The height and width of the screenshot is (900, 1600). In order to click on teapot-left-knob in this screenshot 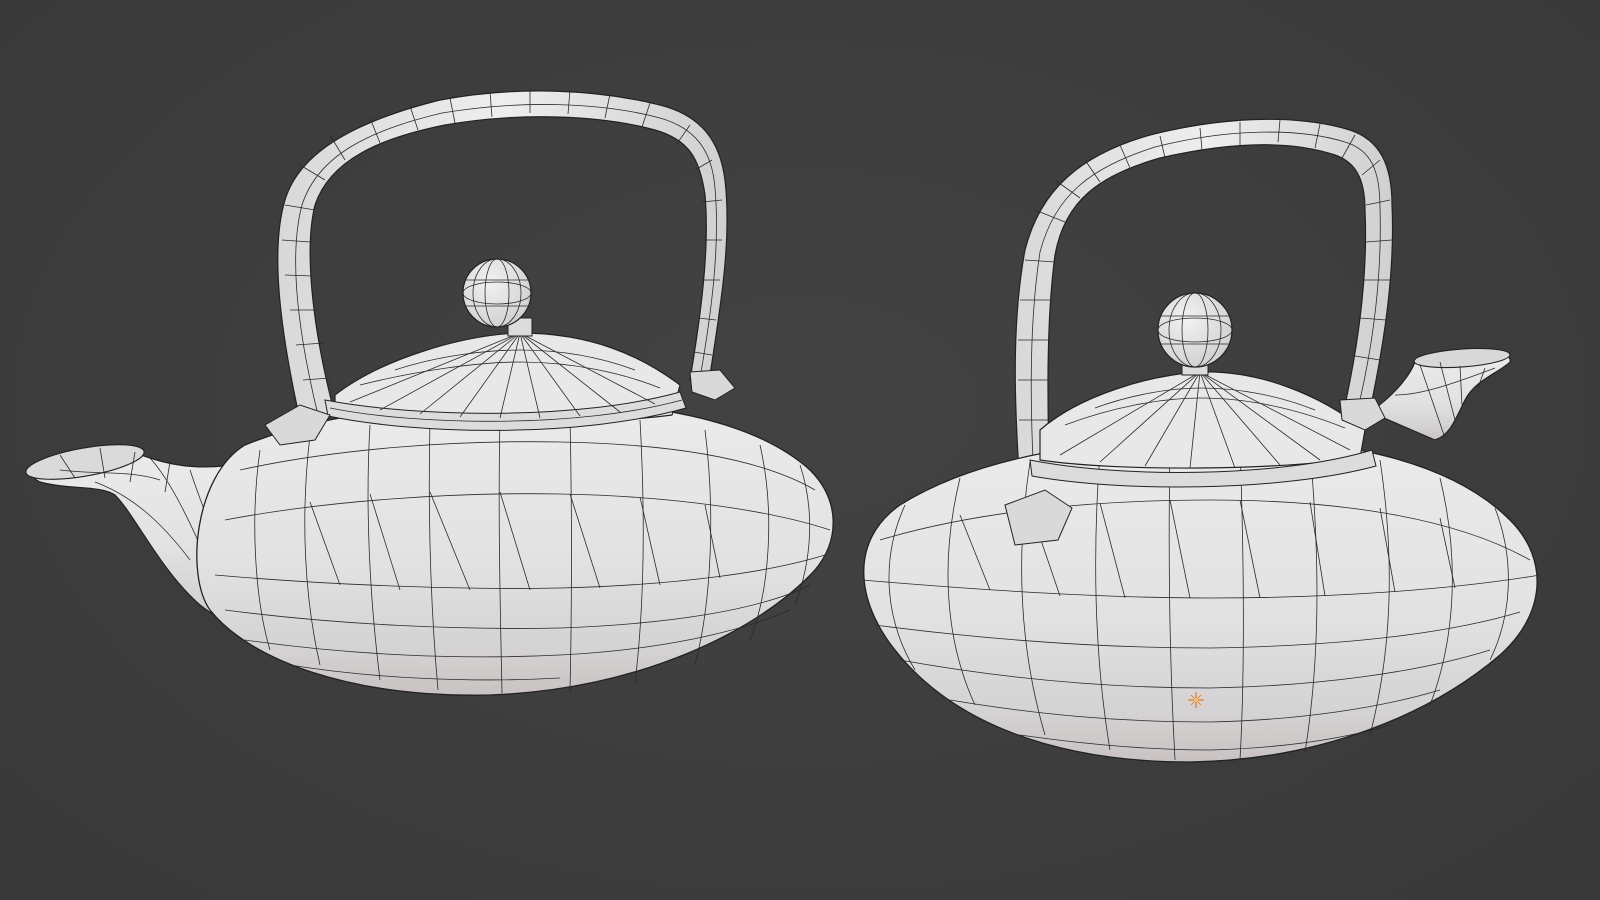, I will do `click(497, 297)`.